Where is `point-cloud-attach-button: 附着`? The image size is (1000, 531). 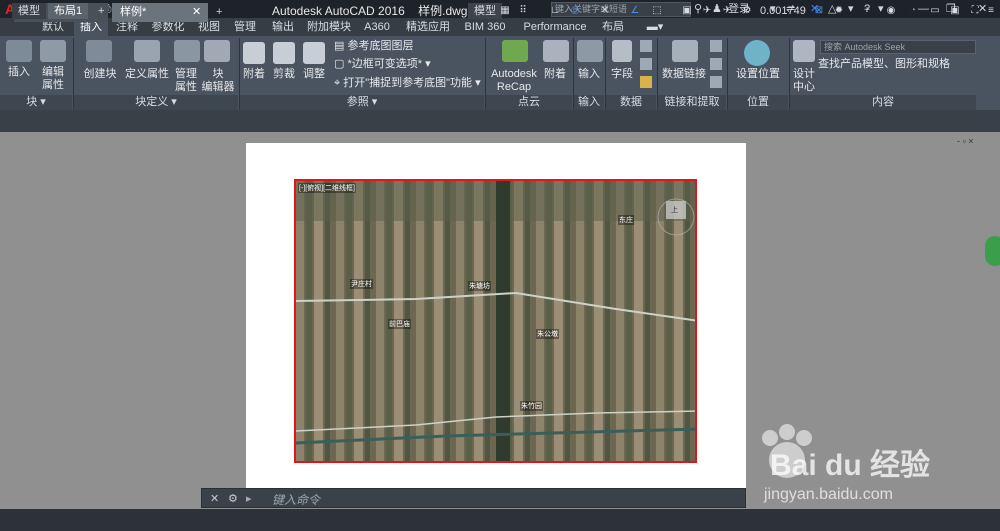 point-cloud-attach-button: 附着 is located at coordinates (555, 74).